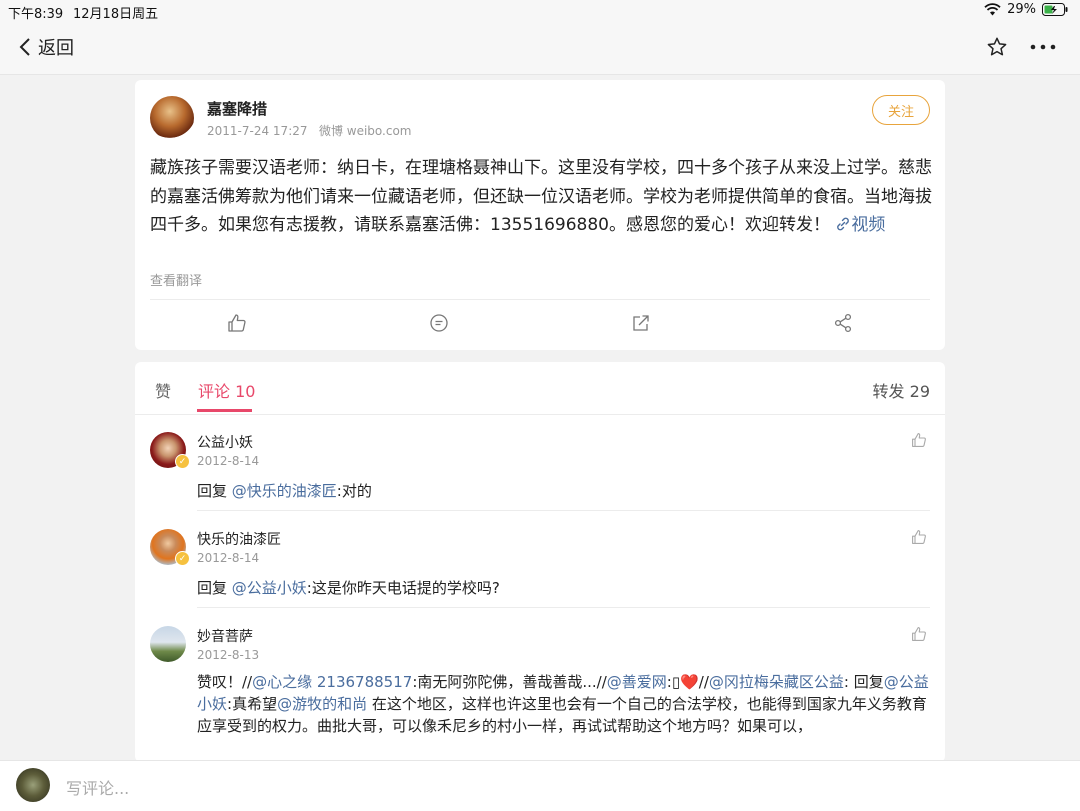 Image resolution: width=1080 pixels, height=811 pixels. What do you see at coordinates (1055, 9) in the screenshot?
I see `battery-icon` at bounding box center [1055, 9].